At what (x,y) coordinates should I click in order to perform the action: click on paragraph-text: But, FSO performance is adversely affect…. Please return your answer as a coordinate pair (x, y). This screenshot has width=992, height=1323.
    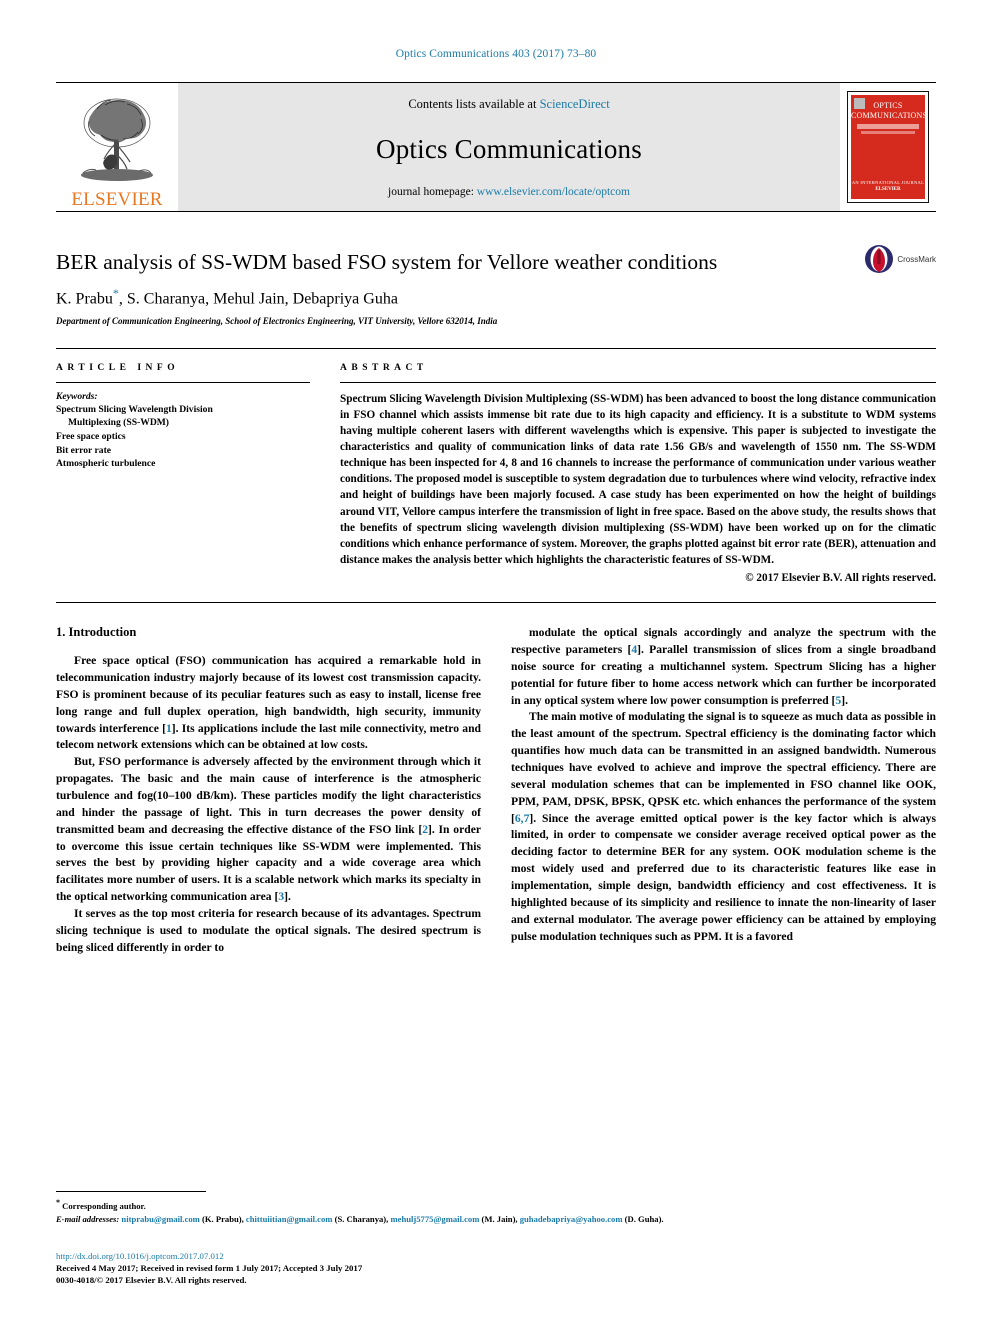
    Looking at the image, I should click on (268, 795).